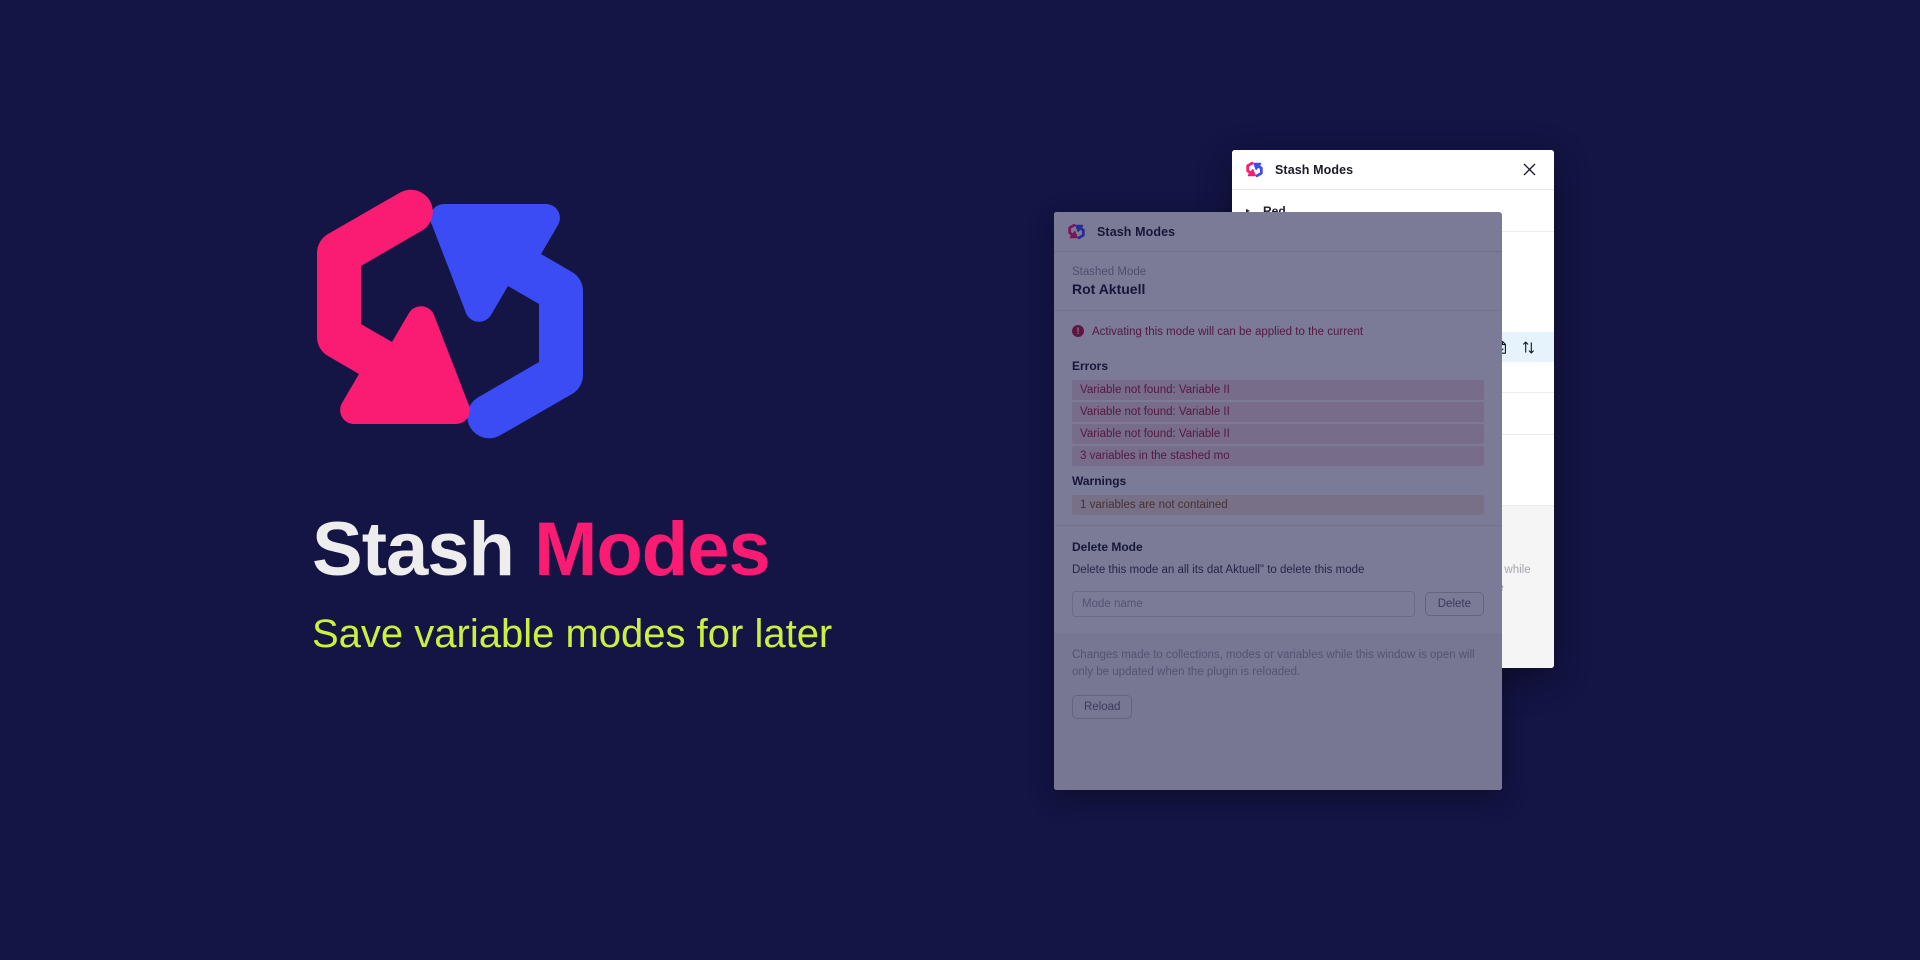  What do you see at coordinates (1529, 170) in the screenshot?
I see `close-icon` at bounding box center [1529, 170].